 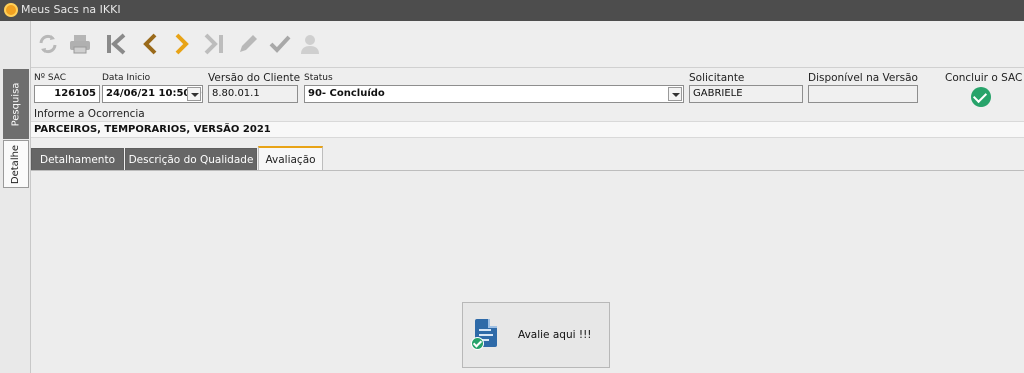 What do you see at coordinates (80, 44) in the screenshot?
I see `print-icon` at bounding box center [80, 44].